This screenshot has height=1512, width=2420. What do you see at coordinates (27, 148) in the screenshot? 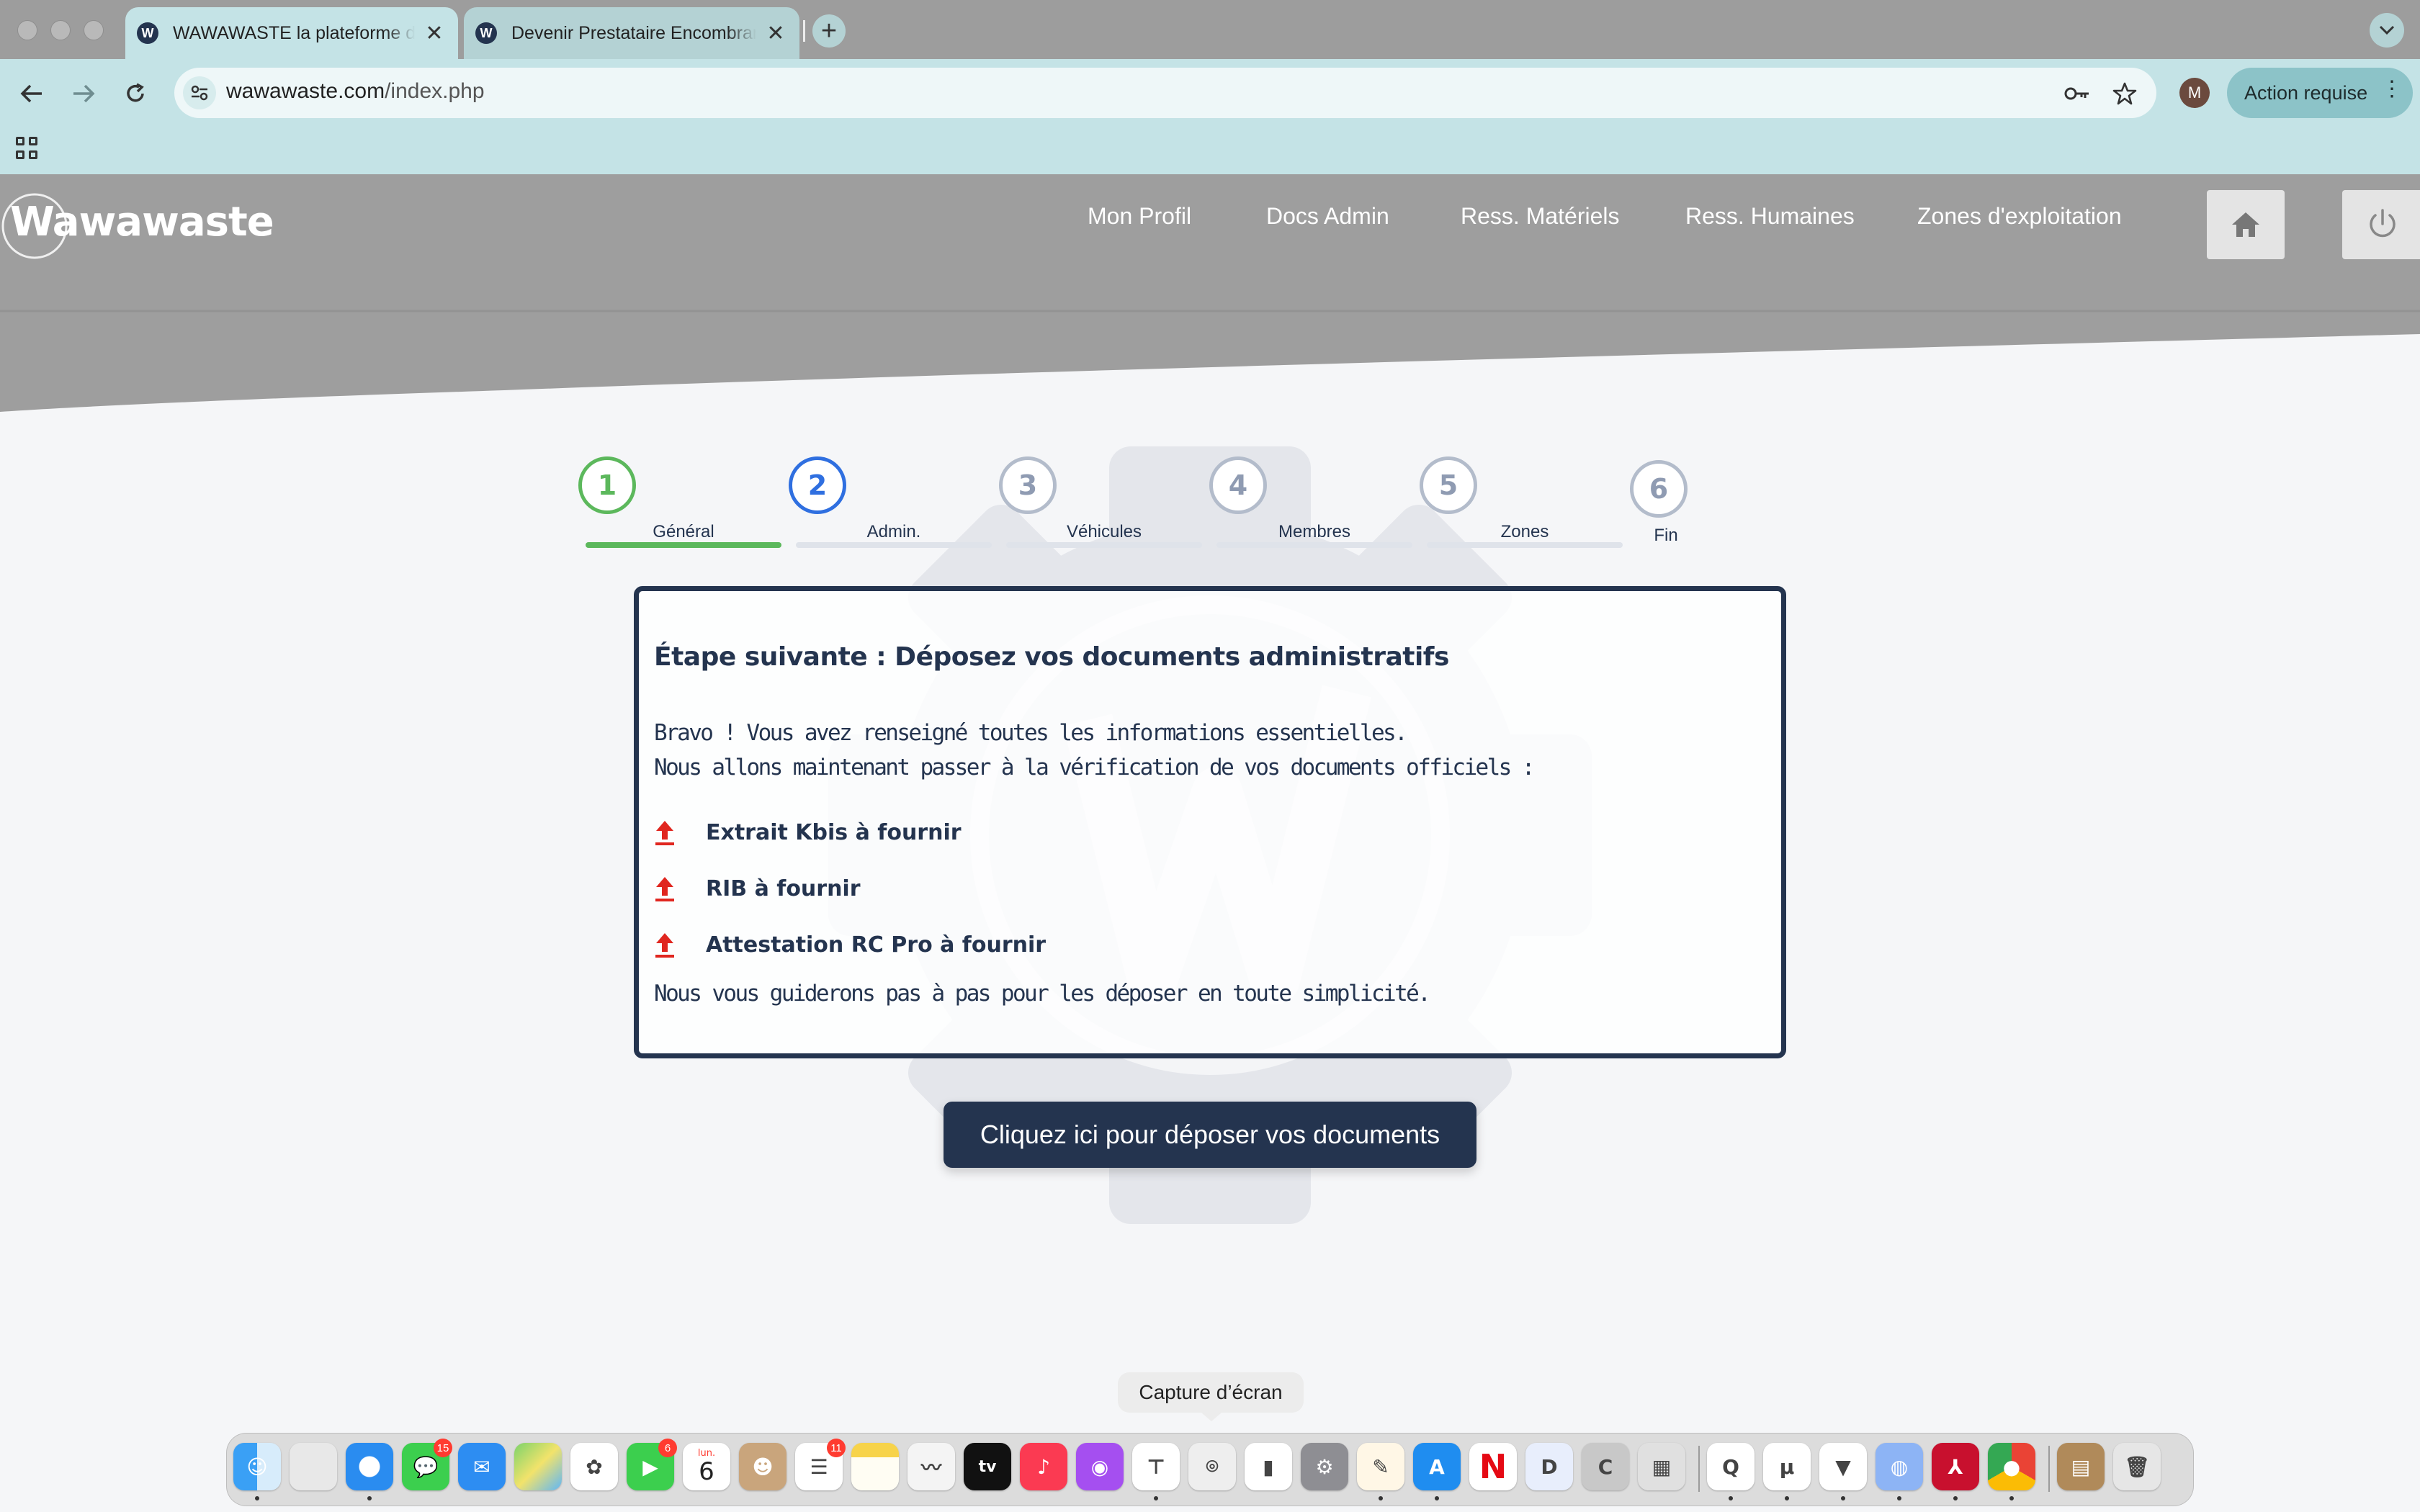
I see `apps-grid-icon` at bounding box center [27, 148].